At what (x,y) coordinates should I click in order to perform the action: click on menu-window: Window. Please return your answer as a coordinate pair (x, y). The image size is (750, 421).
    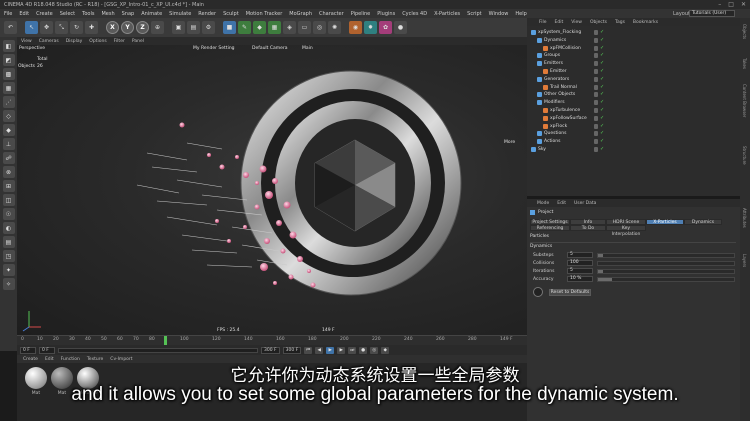
    Looking at the image, I should click on (499, 14).